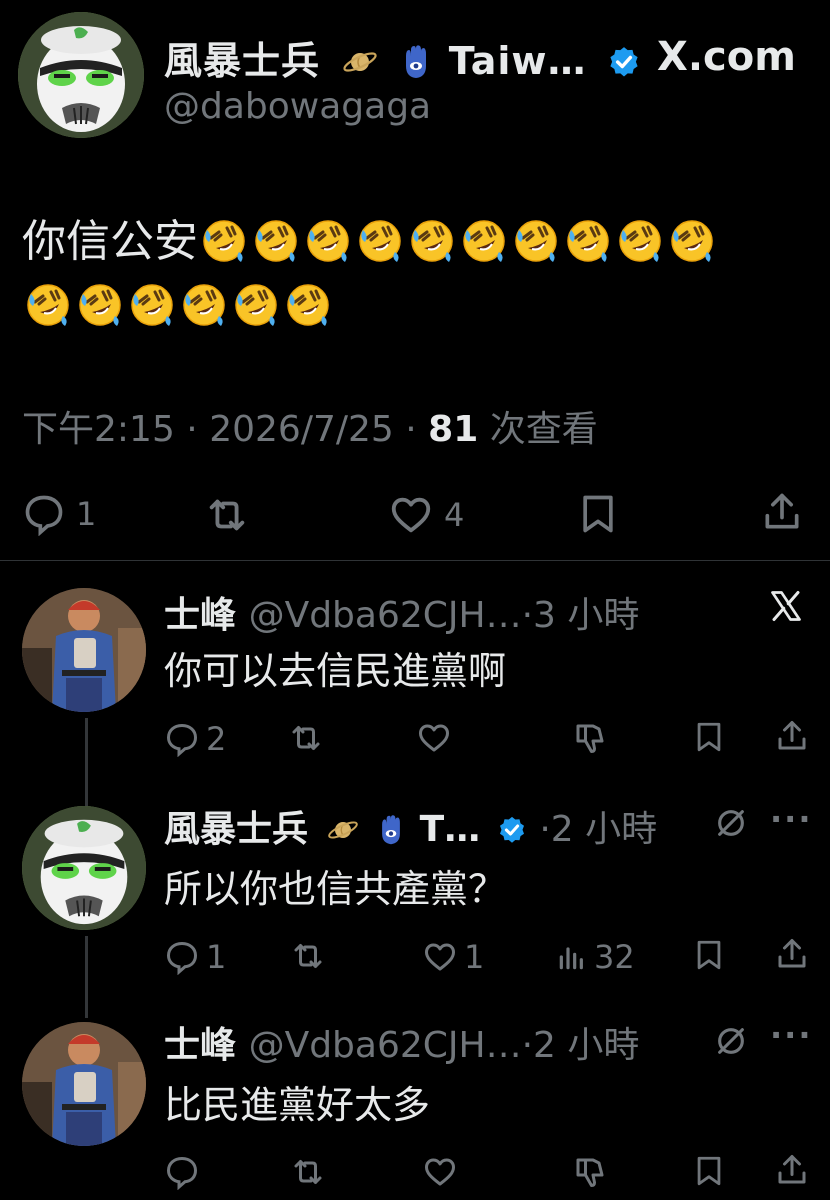 Image resolution: width=830 pixels, height=1200 pixels. Describe the element at coordinates (98, 429) in the screenshot. I see `tweet-time: 下午2:15` at that location.